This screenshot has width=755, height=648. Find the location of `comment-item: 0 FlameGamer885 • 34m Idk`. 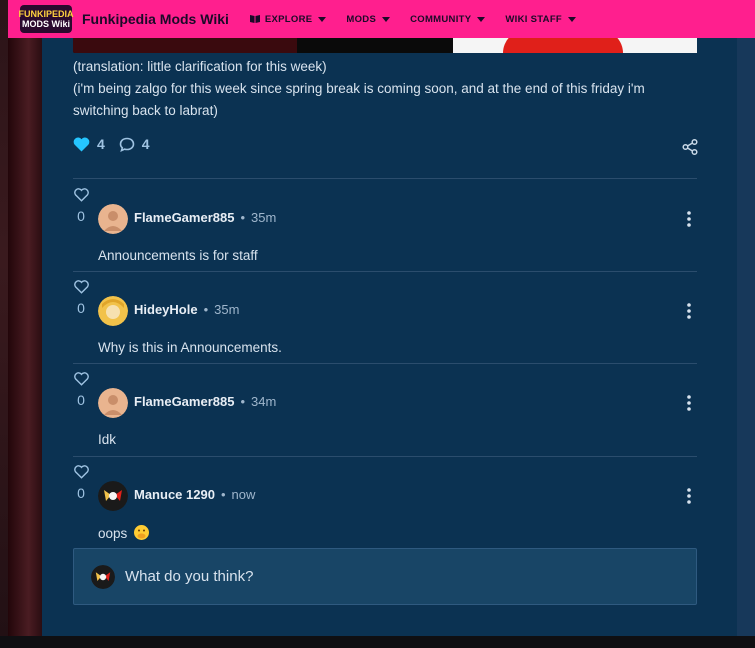

comment-item: 0 FlameGamer885 • 34m Idk is located at coordinates (385, 413).